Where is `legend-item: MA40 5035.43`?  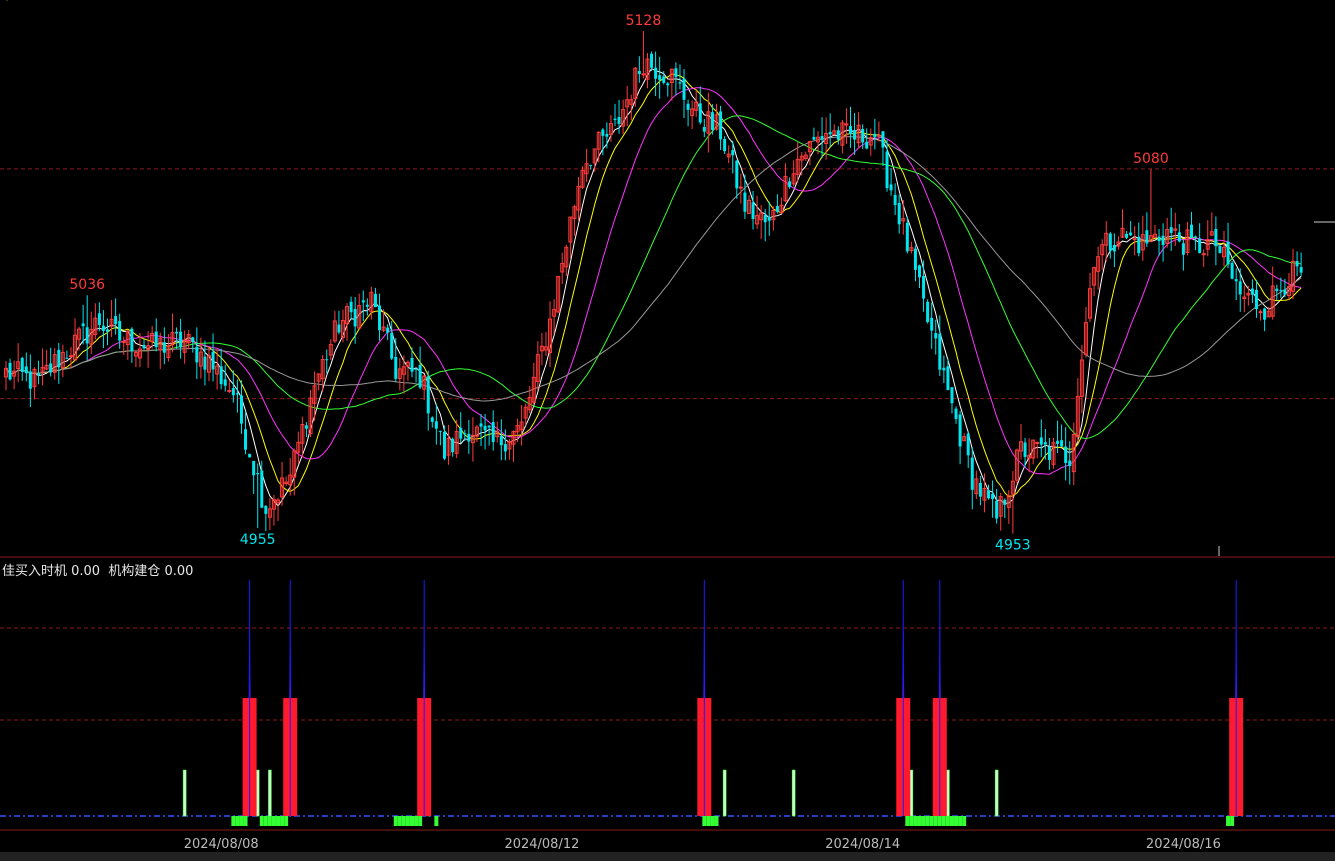
legend-item: MA40 5035.43 is located at coordinates (365, 1).